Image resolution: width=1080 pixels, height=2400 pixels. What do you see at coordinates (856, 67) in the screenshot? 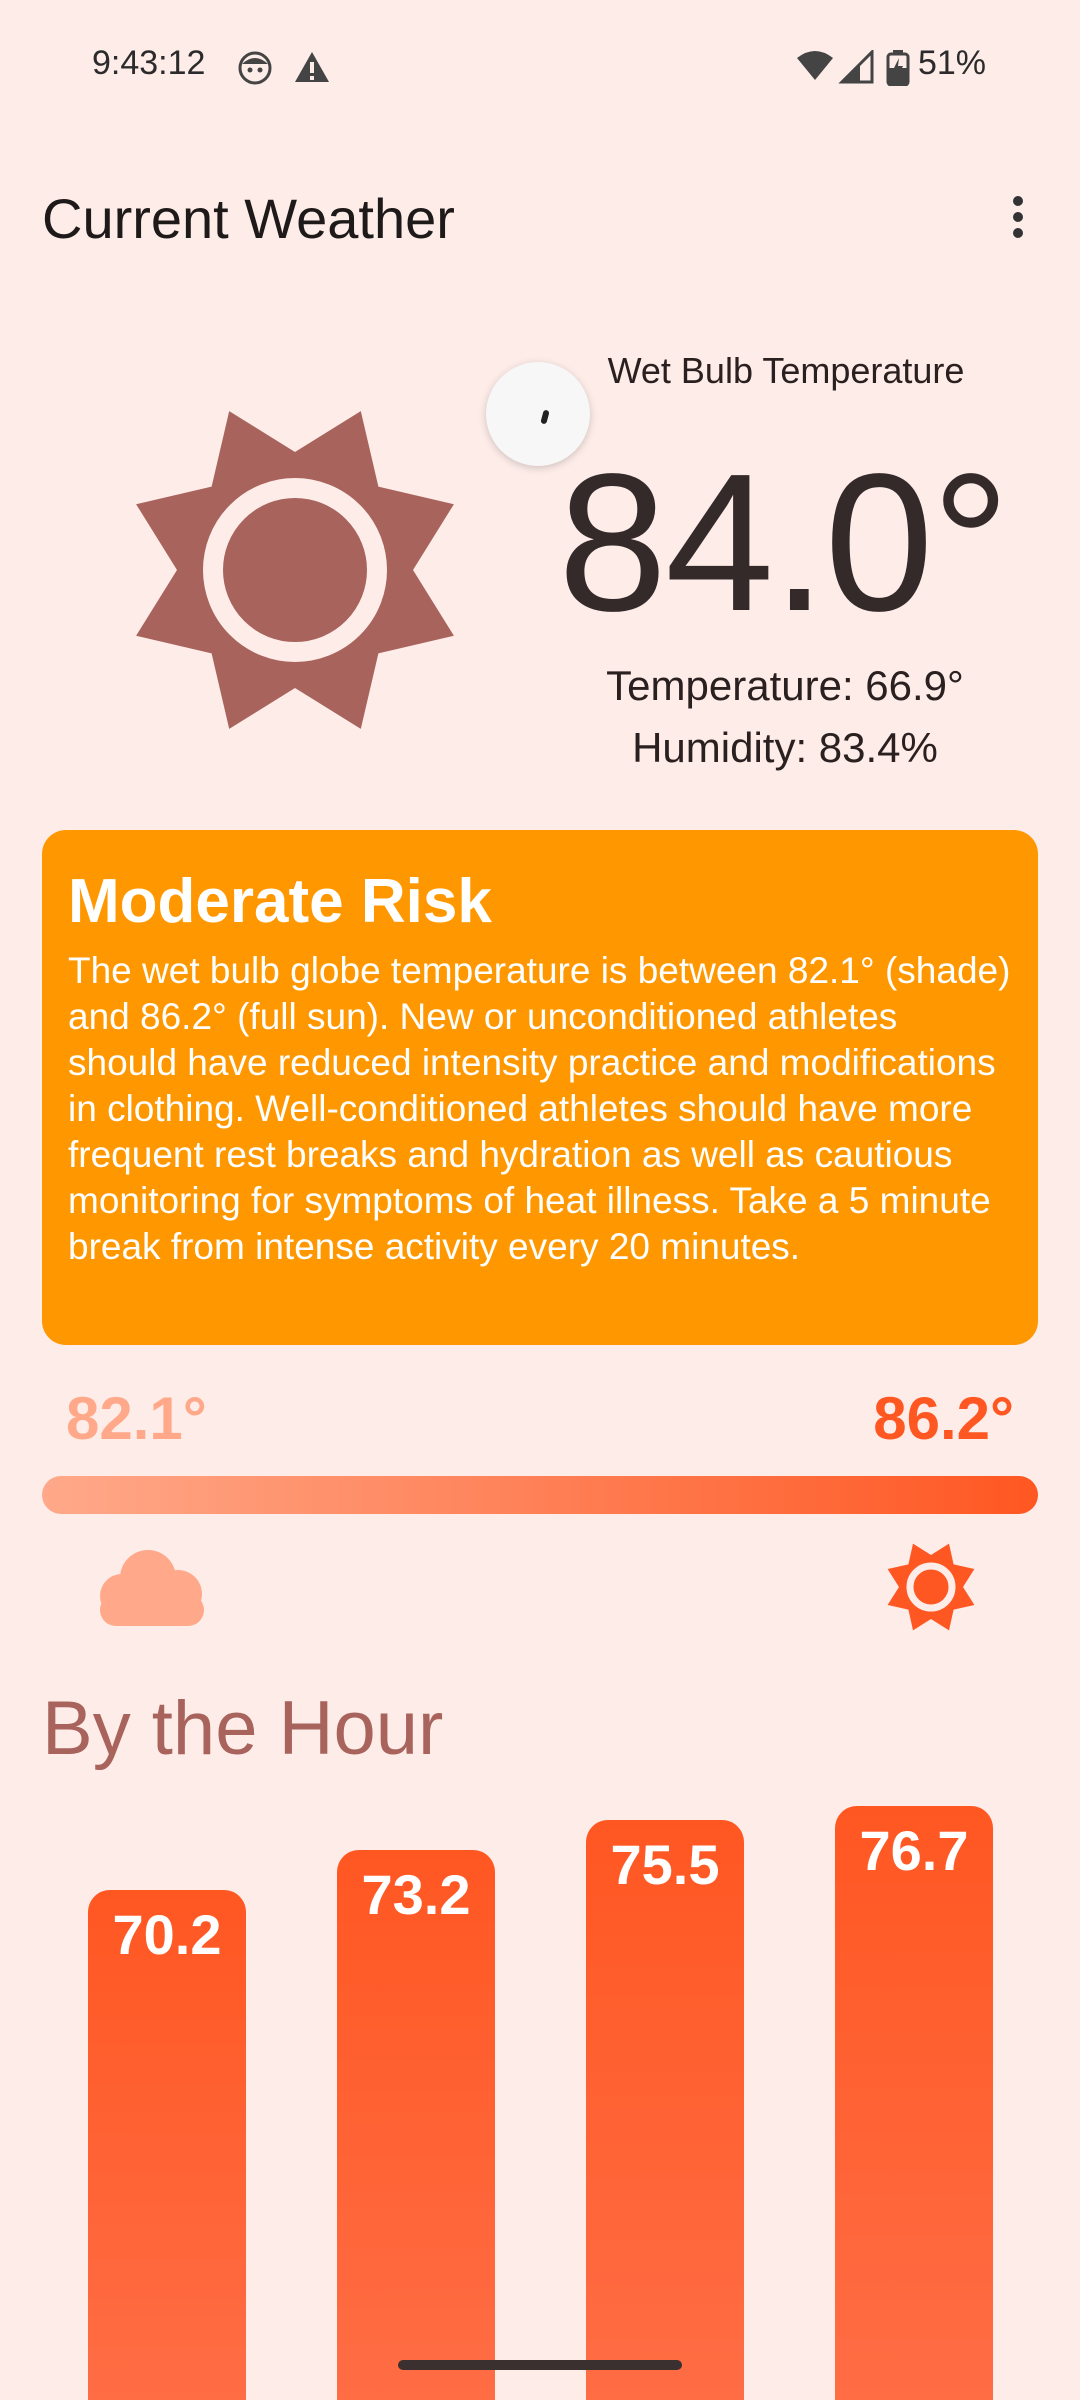
I see `signal-icon` at bounding box center [856, 67].